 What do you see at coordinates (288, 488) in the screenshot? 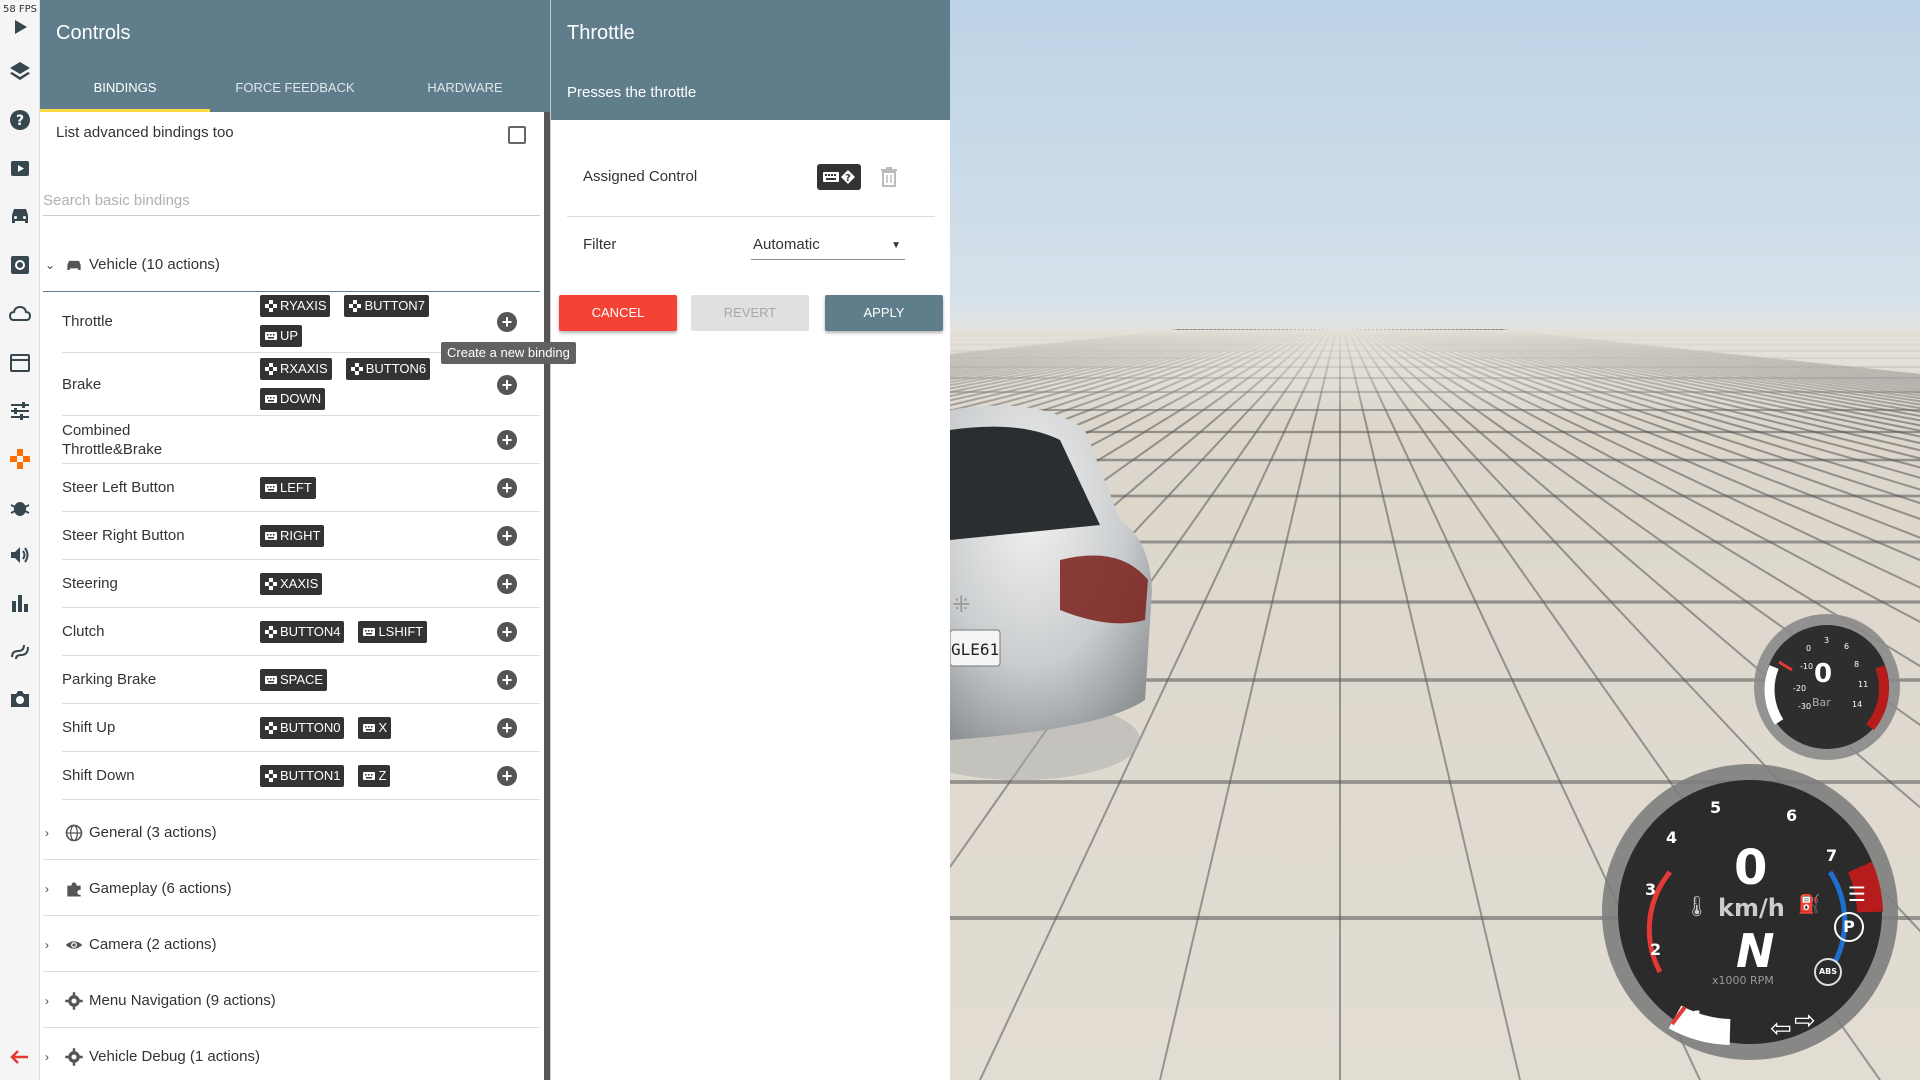
I see `binding-chip: LEFT` at bounding box center [288, 488].